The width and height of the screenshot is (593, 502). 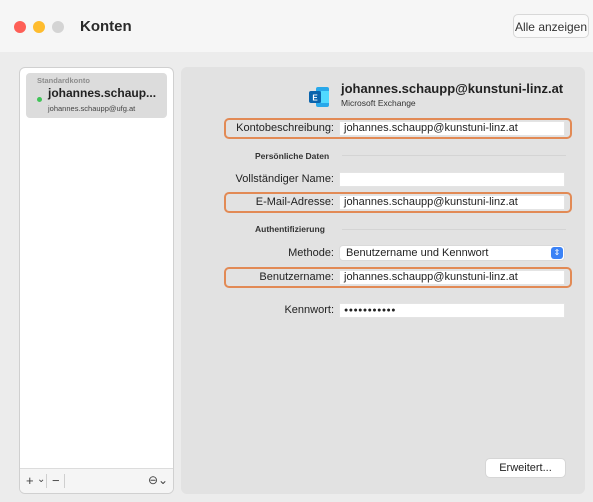 What do you see at coordinates (39, 27) in the screenshot?
I see `minimize-window-button` at bounding box center [39, 27].